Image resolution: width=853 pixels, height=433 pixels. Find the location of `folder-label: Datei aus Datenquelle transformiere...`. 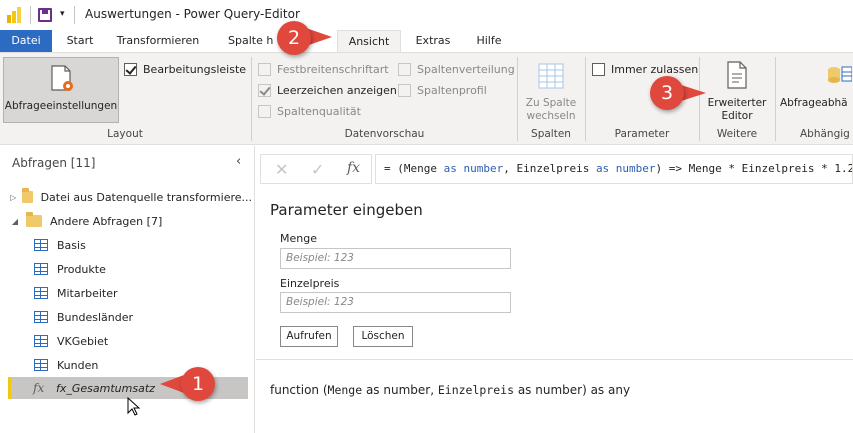

folder-label: Datei aus Datenquelle transformiere... is located at coordinates (146, 197).